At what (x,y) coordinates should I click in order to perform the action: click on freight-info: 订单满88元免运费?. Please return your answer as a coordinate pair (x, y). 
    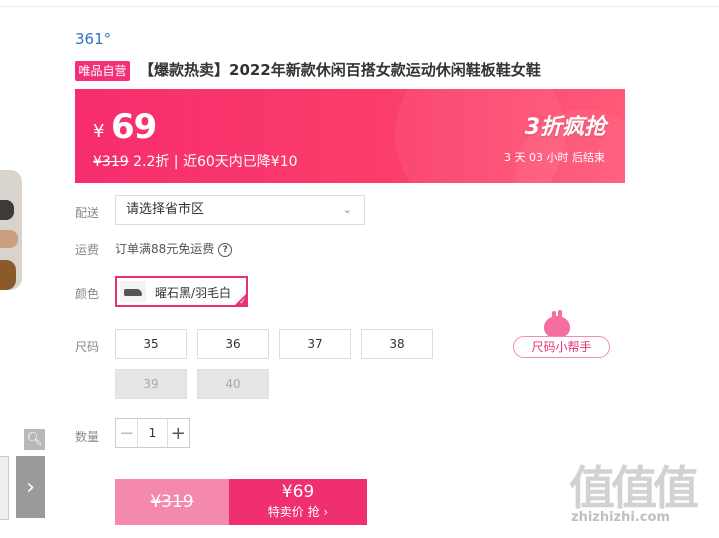
    Looking at the image, I should click on (174, 248).